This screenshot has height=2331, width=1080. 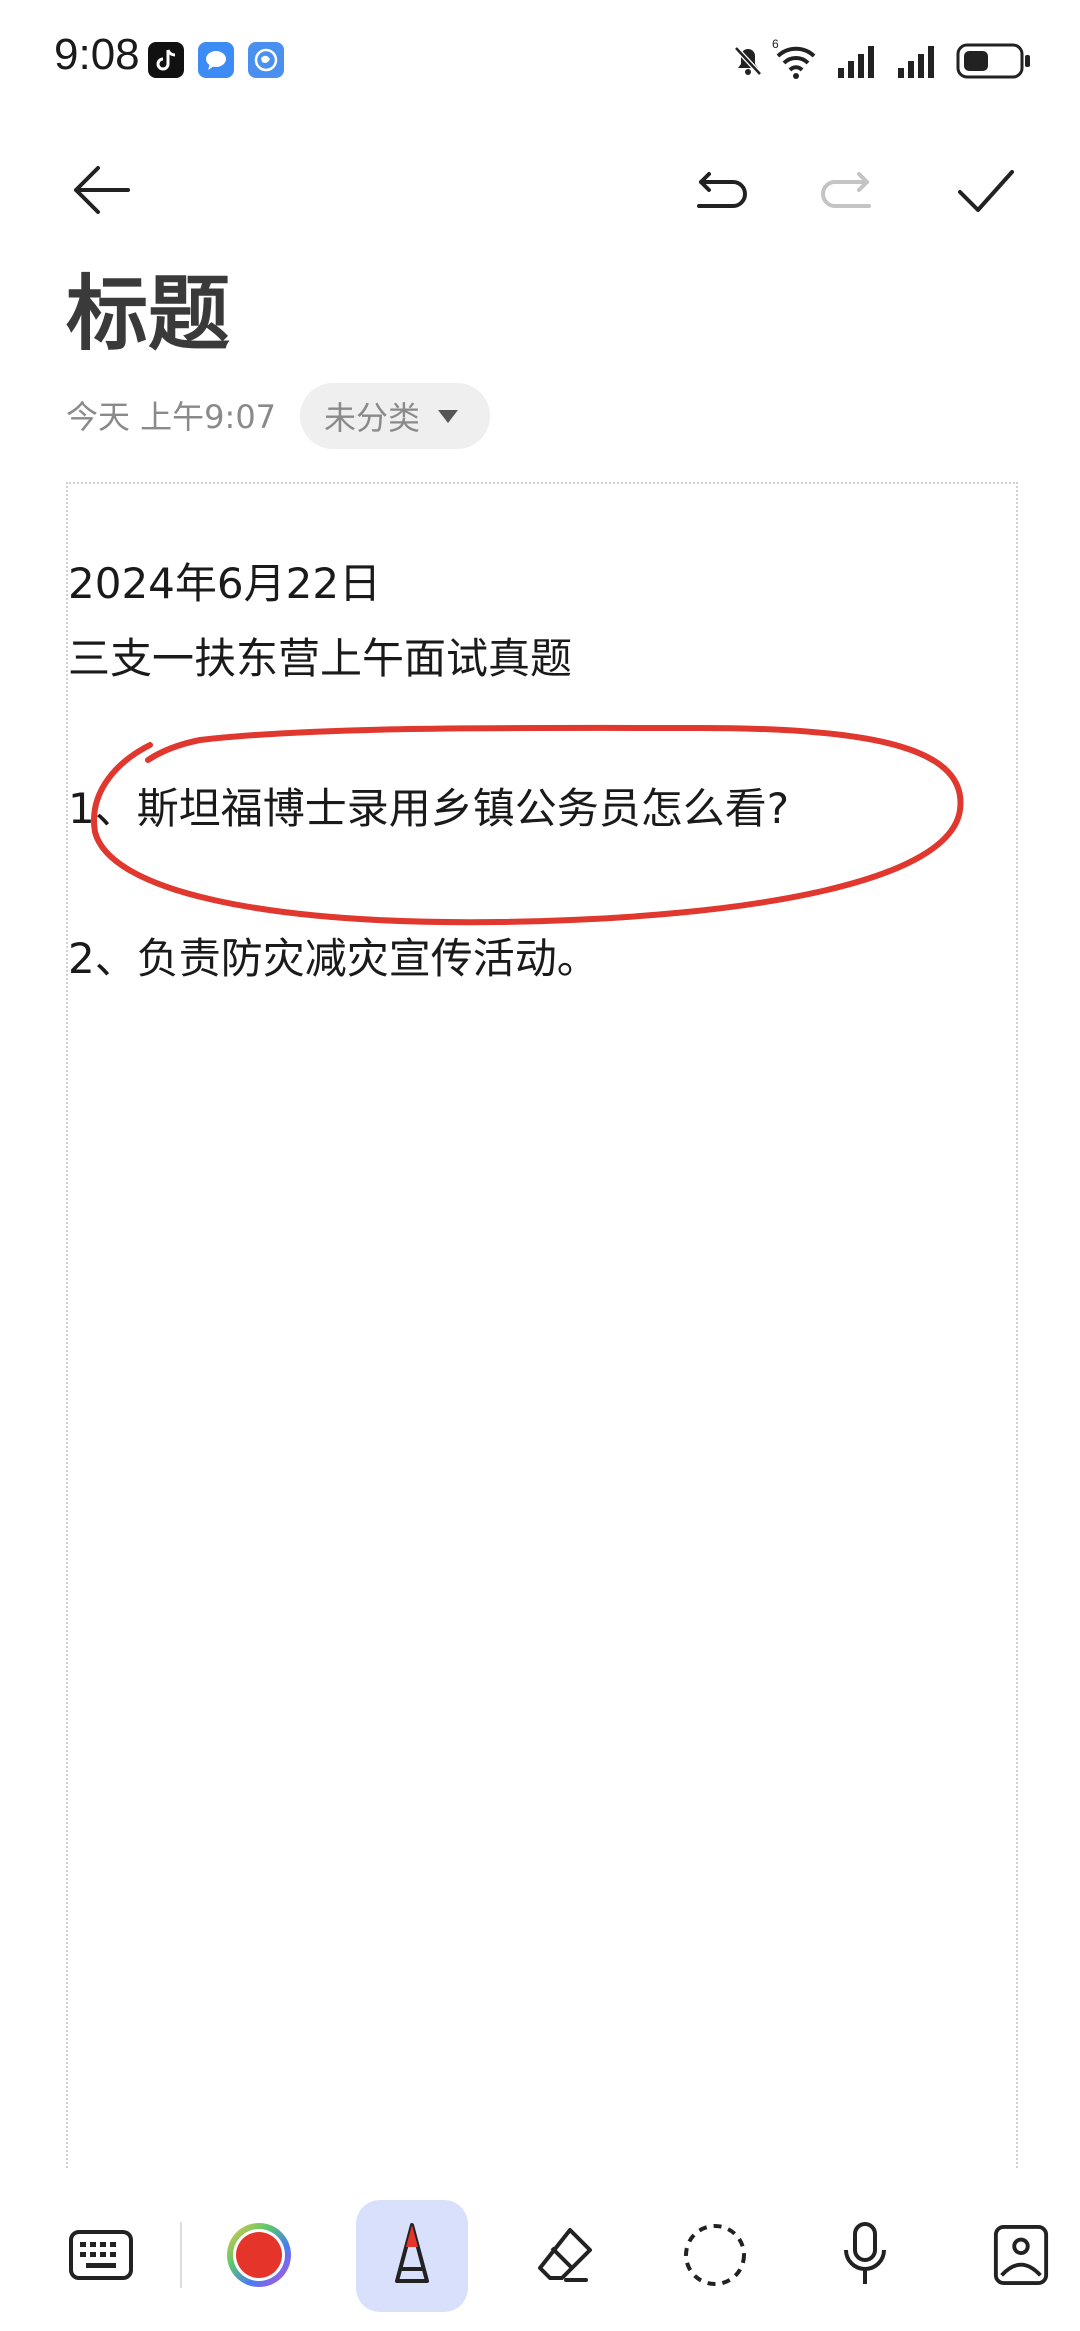 I want to click on image-button, so click(x=1010, y=2255).